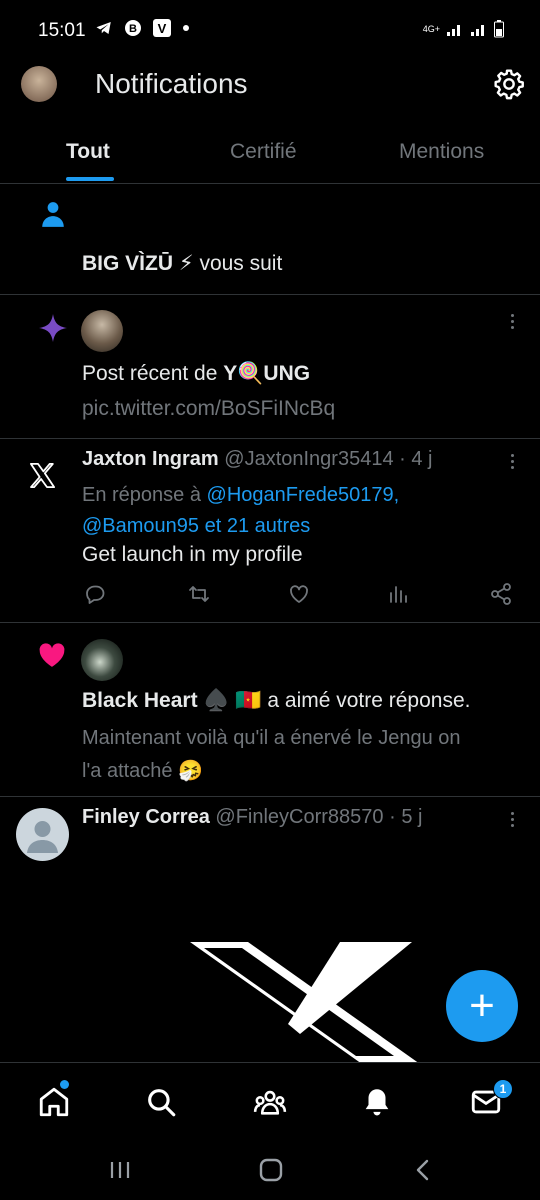 The width and height of the screenshot is (540, 1200). What do you see at coordinates (416, 459) in the screenshot?
I see `tweet-time: · 4 j` at bounding box center [416, 459].